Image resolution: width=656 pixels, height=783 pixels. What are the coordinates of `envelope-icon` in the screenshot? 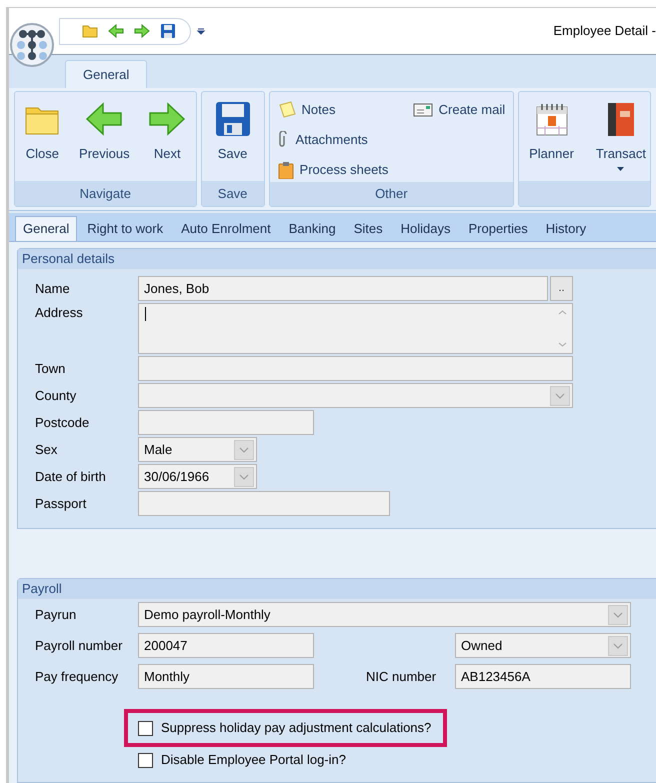 It's located at (422, 110).